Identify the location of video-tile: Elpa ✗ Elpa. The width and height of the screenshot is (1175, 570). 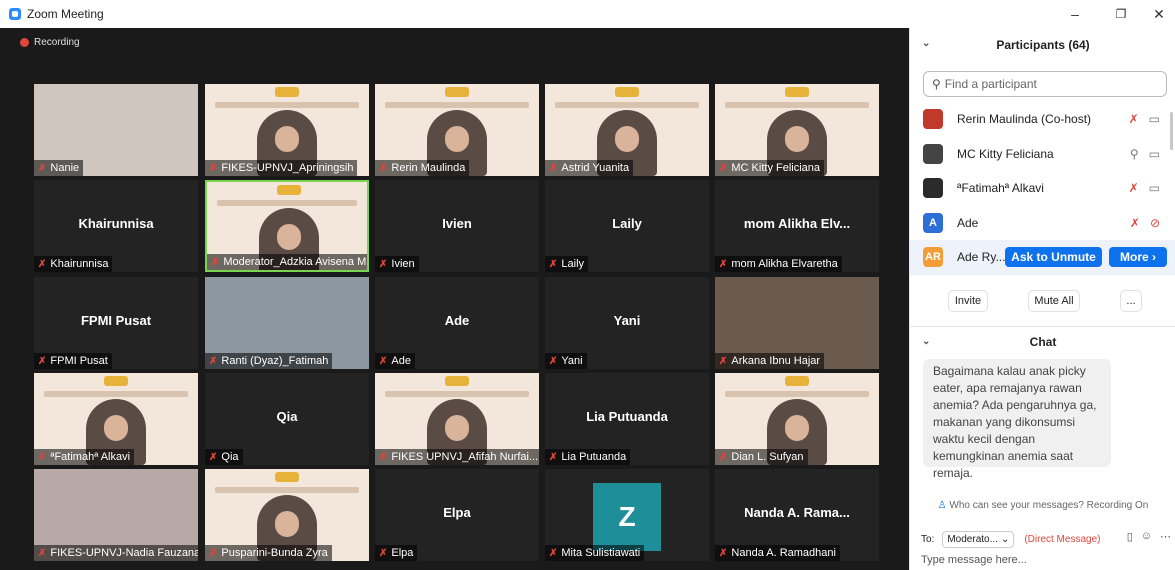
(457, 515).